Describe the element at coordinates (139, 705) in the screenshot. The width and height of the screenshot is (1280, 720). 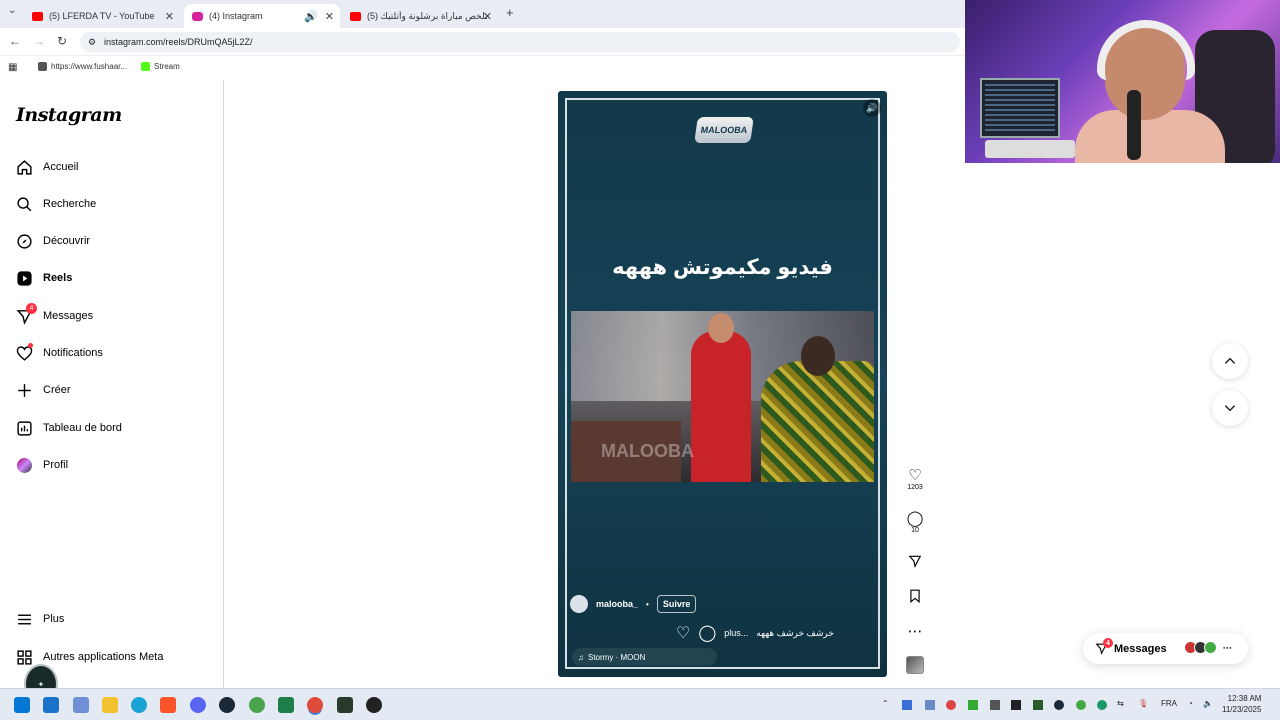
I see `edge-icon` at that location.